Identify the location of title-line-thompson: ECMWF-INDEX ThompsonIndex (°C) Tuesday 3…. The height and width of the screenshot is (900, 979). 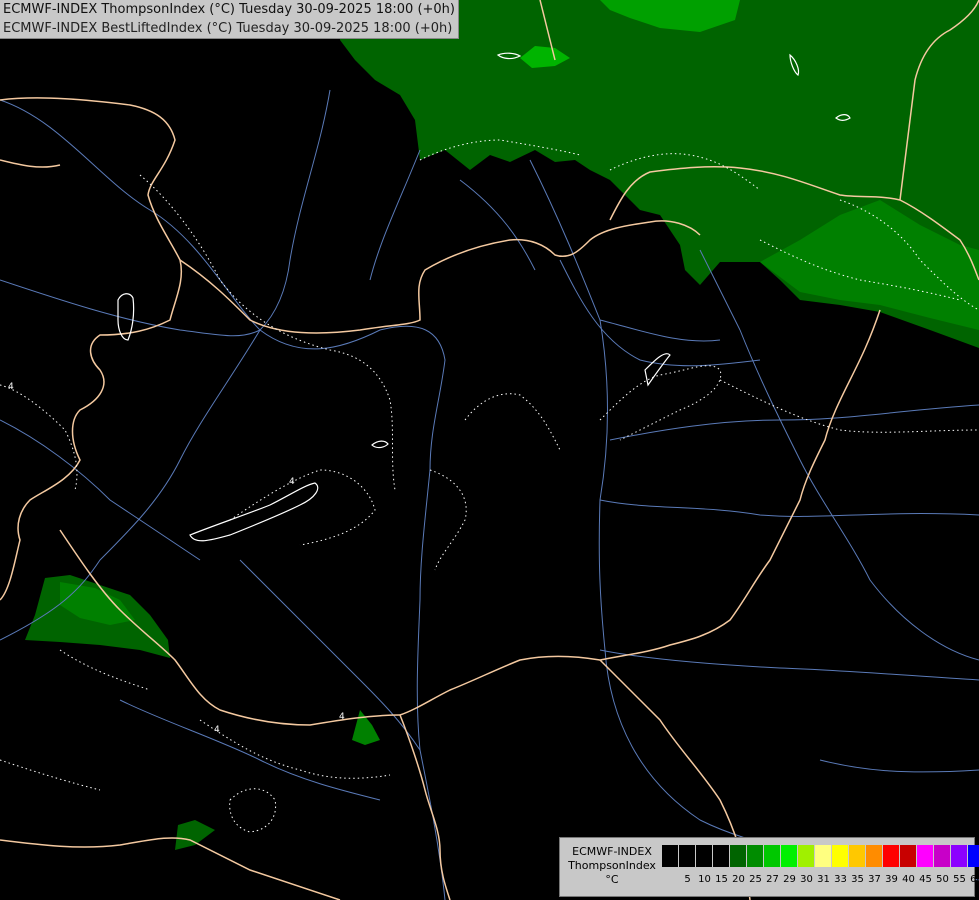
(229, 9).